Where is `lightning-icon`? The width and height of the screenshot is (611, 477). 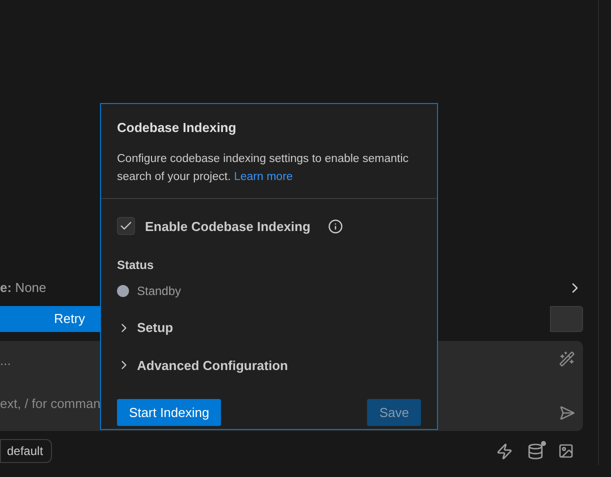 lightning-icon is located at coordinates (504, 451).